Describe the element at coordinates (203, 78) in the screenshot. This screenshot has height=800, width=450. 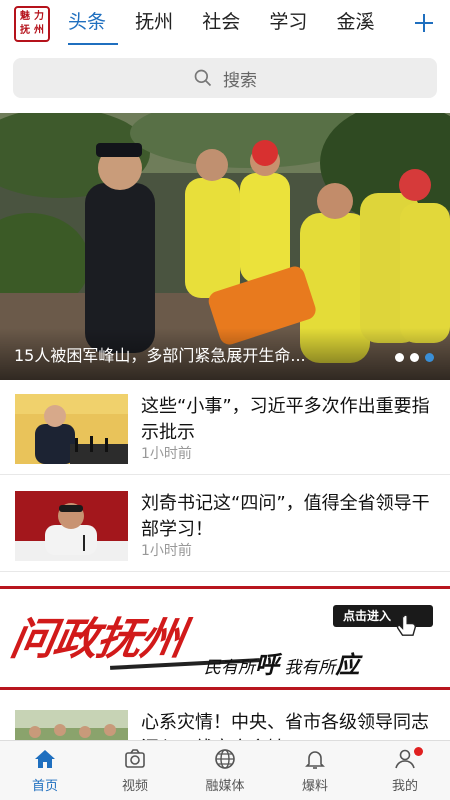
I see `search-icon` at that location.